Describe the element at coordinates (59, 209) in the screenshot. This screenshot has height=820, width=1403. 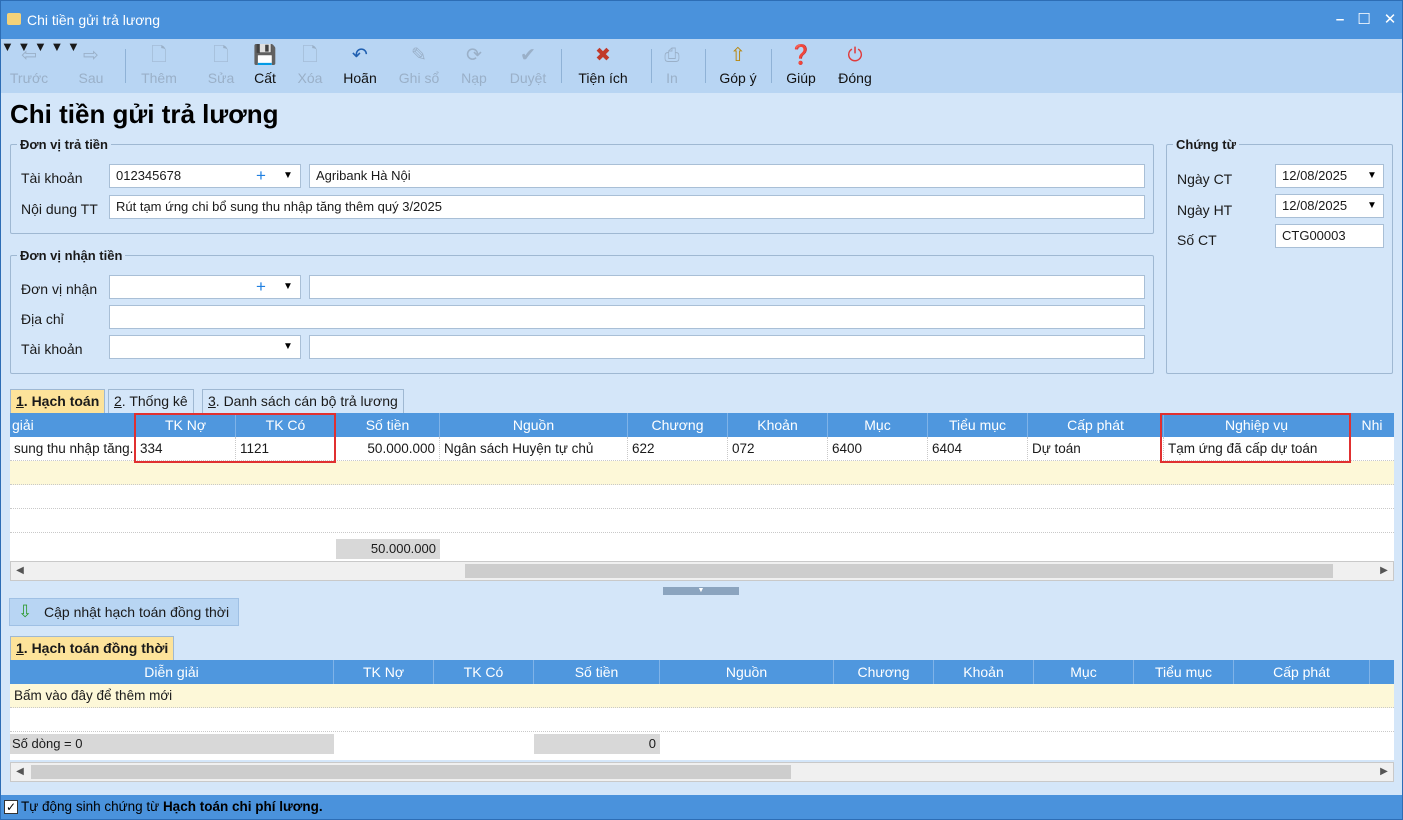
I see `payment-content-label: Nội dung TT` at that location.